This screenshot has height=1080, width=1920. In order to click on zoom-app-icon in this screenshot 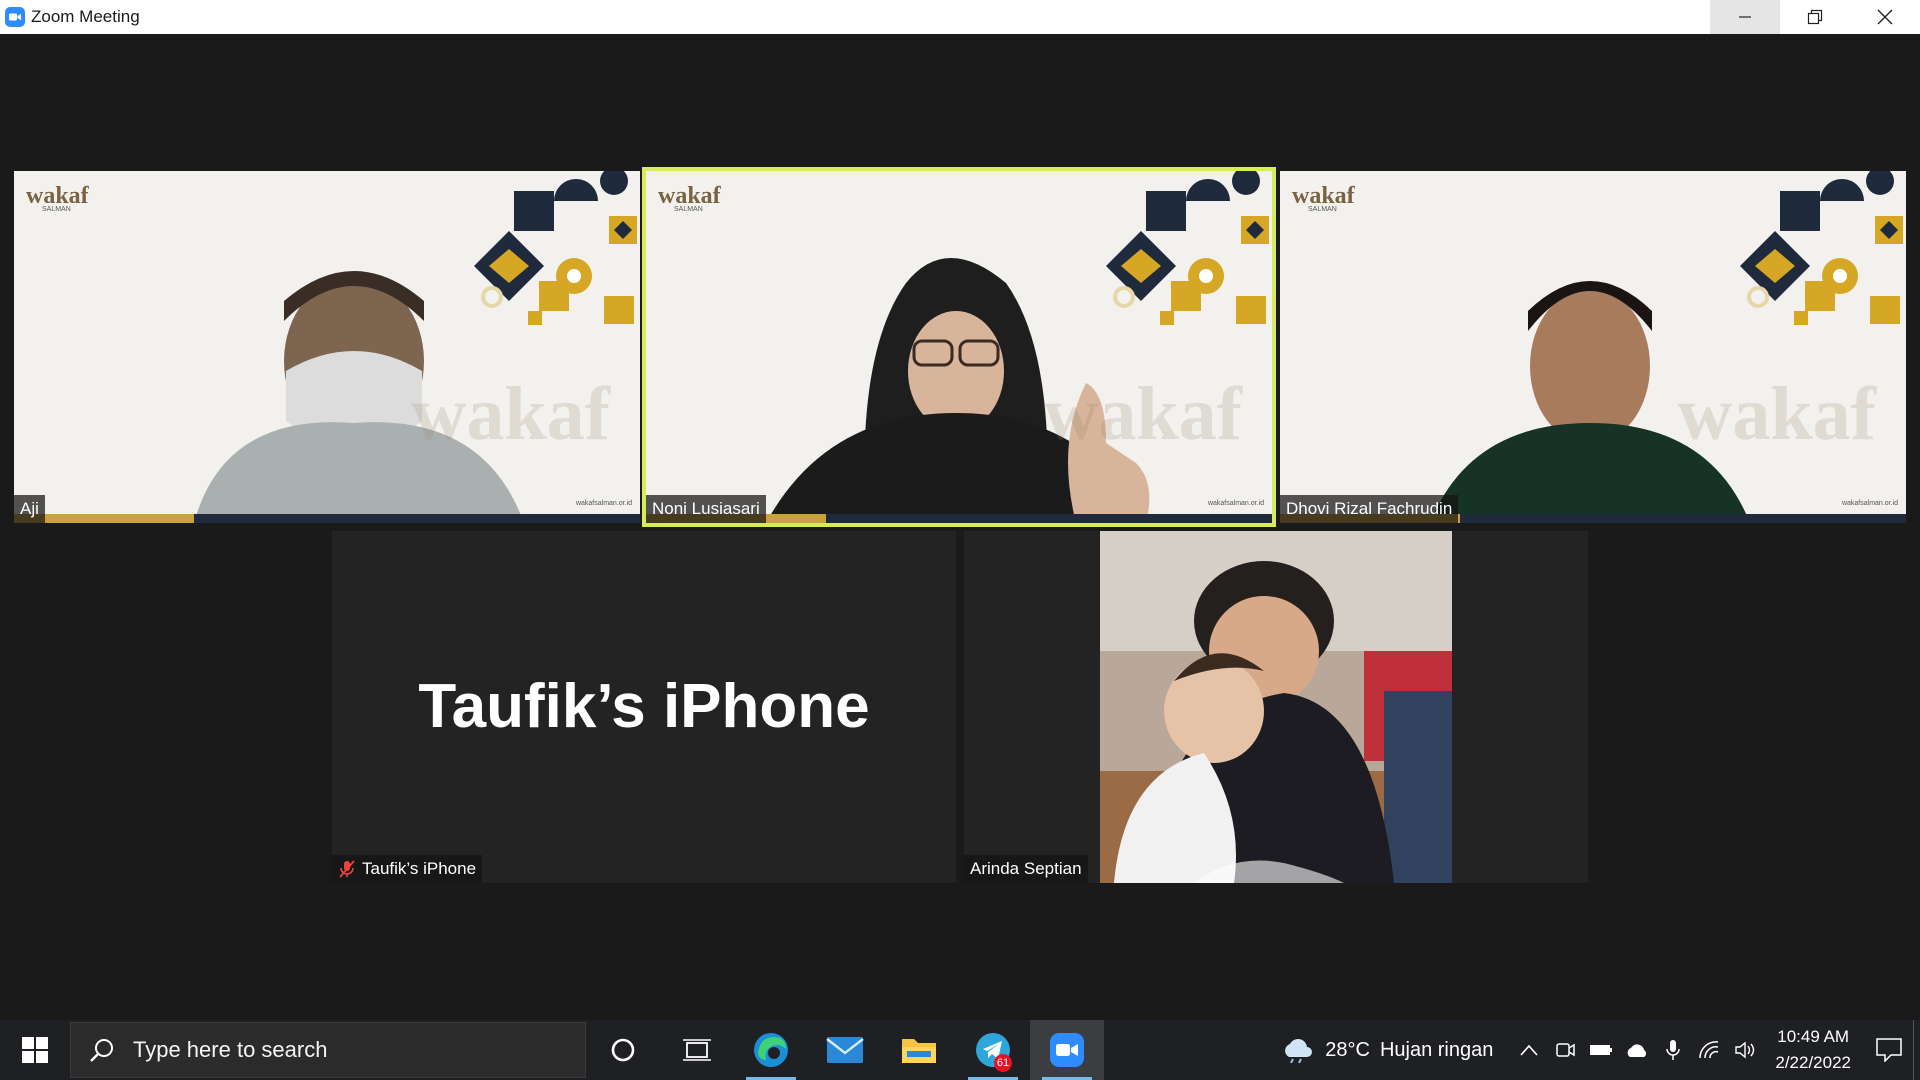, I will do `click(15, 17)`.